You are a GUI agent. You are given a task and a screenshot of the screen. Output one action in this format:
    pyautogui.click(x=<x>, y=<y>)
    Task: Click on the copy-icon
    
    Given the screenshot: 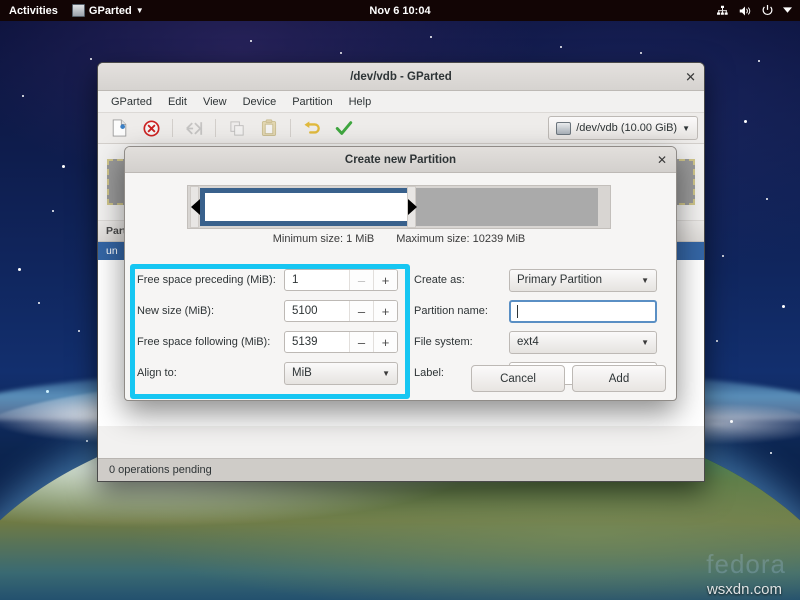 What is the action you would take?
    pyautogui.click(x=237, y=128)
    